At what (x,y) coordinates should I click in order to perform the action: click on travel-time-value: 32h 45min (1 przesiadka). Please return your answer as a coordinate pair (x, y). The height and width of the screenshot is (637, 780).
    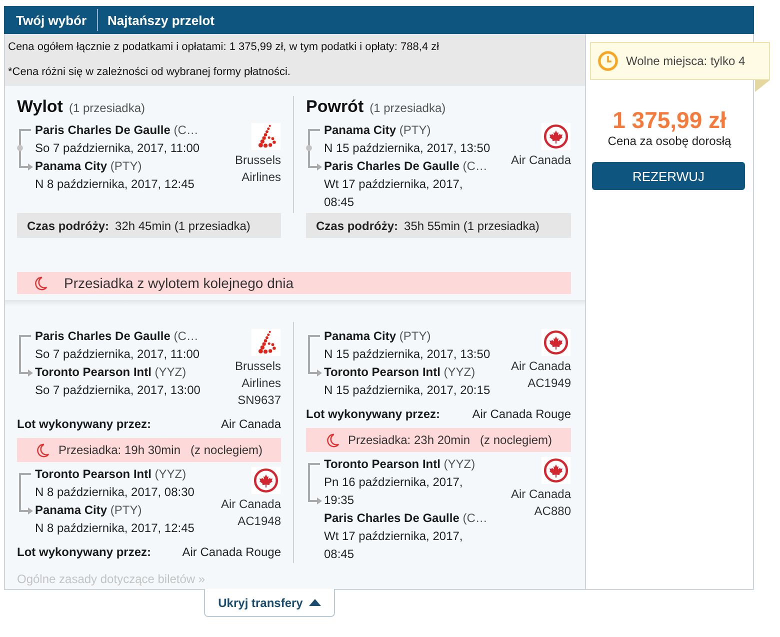
    Looking at the image, I should click on (182, 225).